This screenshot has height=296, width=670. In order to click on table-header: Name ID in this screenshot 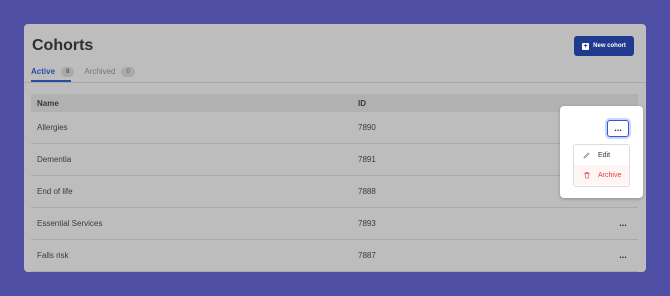, I will do `click(334, 103)`.